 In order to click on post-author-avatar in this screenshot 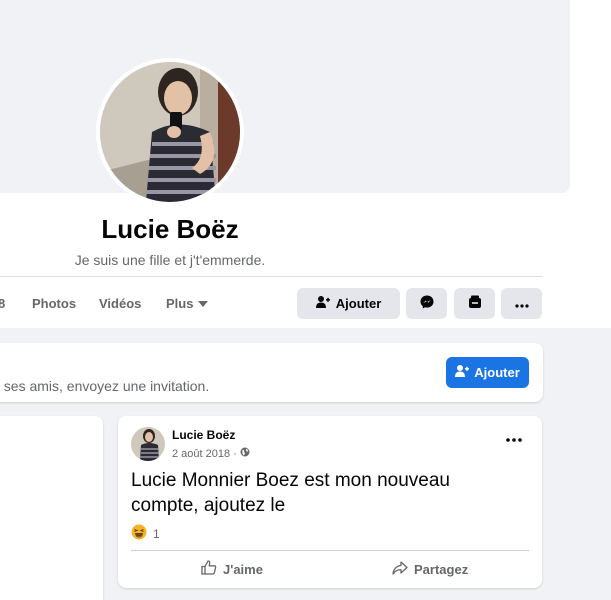, I will do `click(148, 444)`.